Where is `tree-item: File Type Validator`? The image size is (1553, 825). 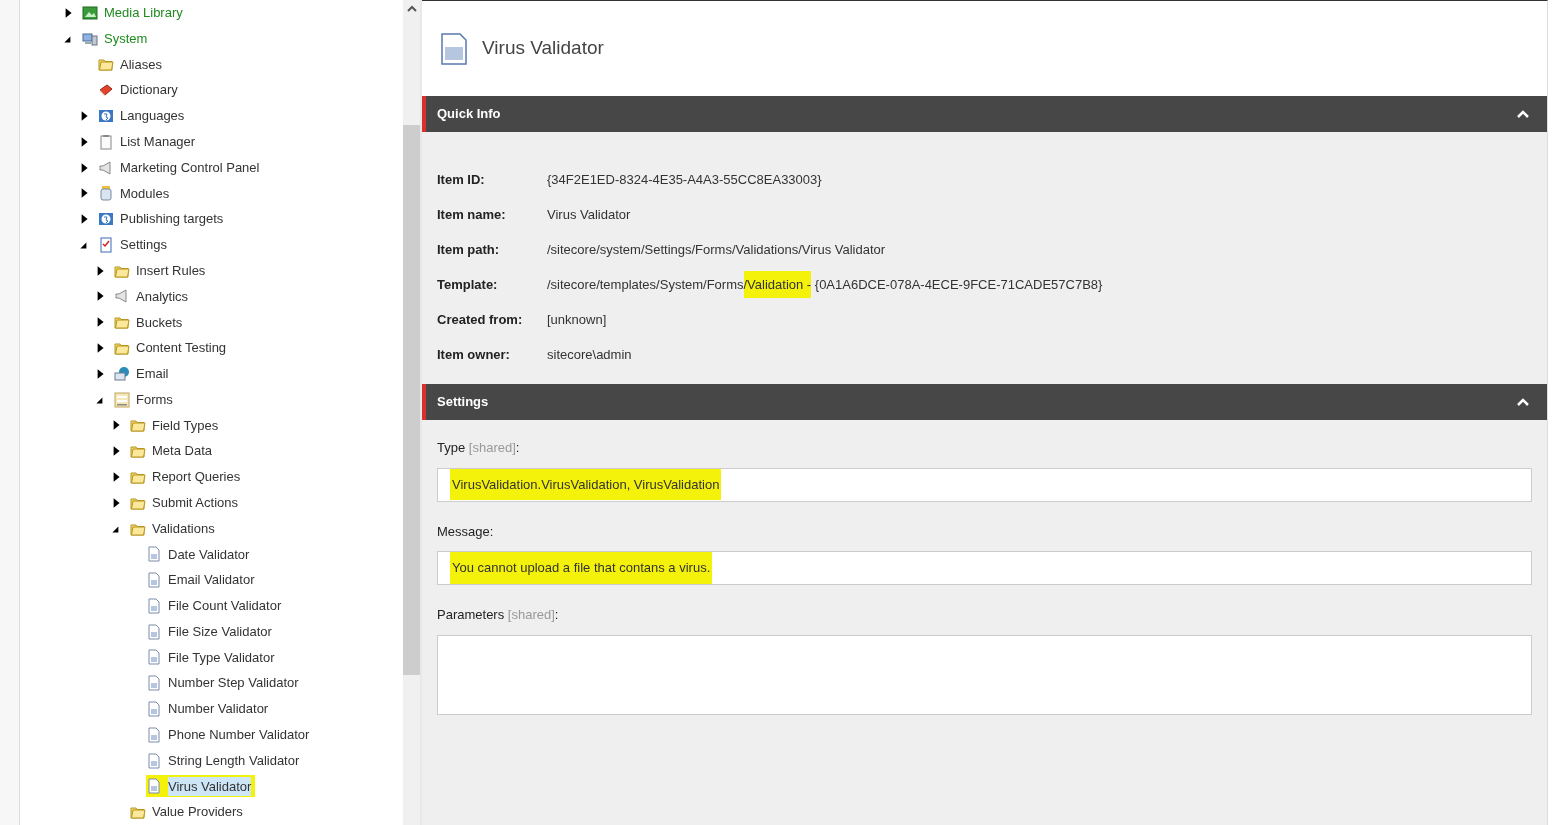
tree-item: File Type Validator is located at coordinates (212, 657).